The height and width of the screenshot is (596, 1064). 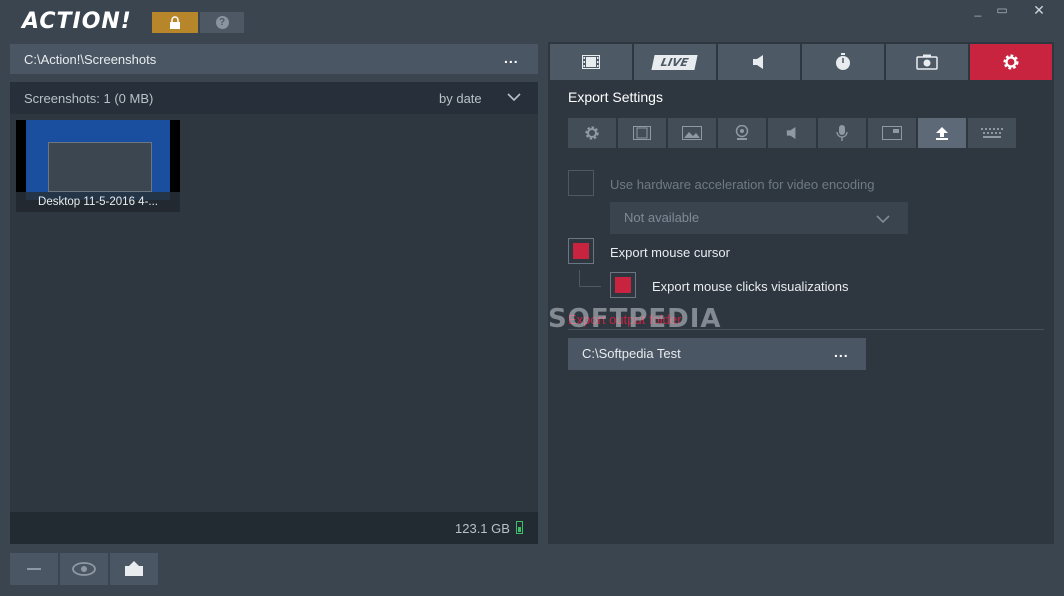 I want to click on mouse-cursor-checkbox, so click(x=581, y=251).